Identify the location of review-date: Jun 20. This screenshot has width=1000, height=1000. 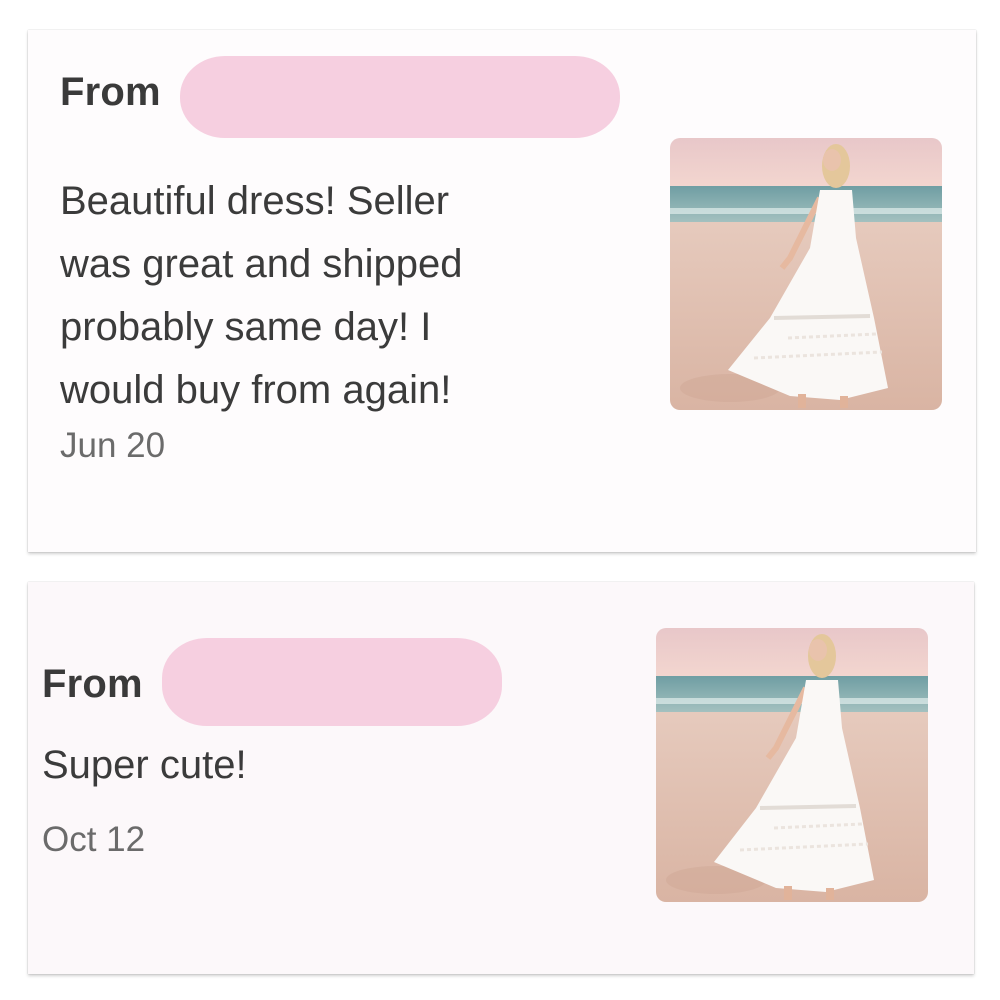
(113, 445).